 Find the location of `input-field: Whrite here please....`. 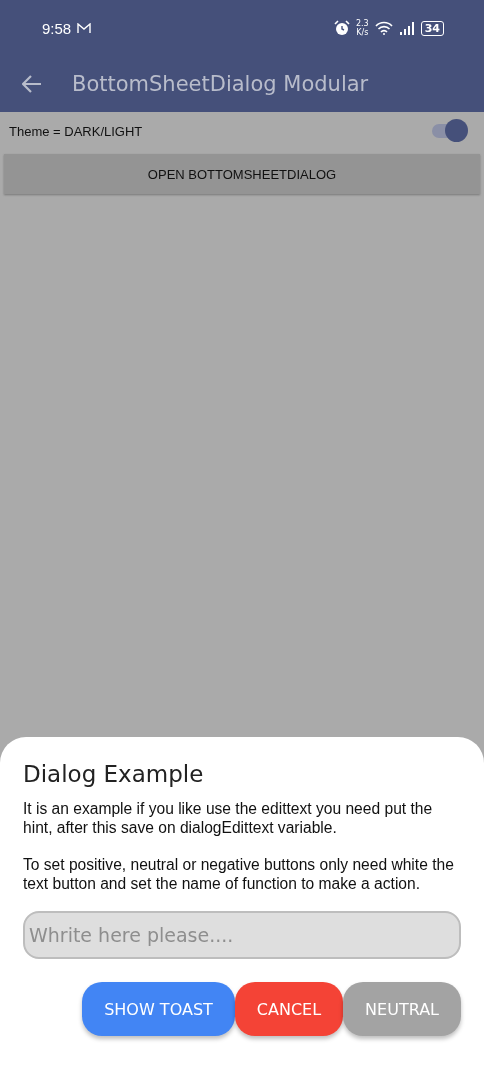

input-field: Whrite here please.... is located at coordinates (242, 935).